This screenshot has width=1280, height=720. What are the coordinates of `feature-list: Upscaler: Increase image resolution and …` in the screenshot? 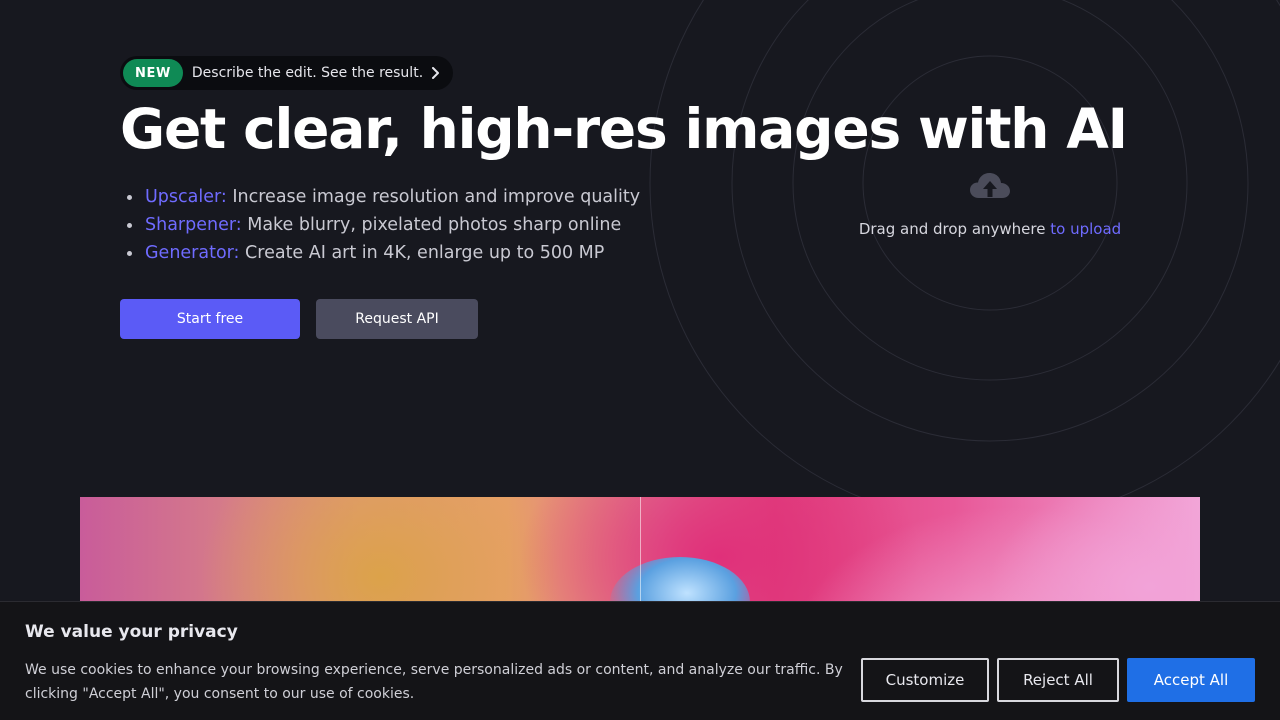 It's located at (470, 225).